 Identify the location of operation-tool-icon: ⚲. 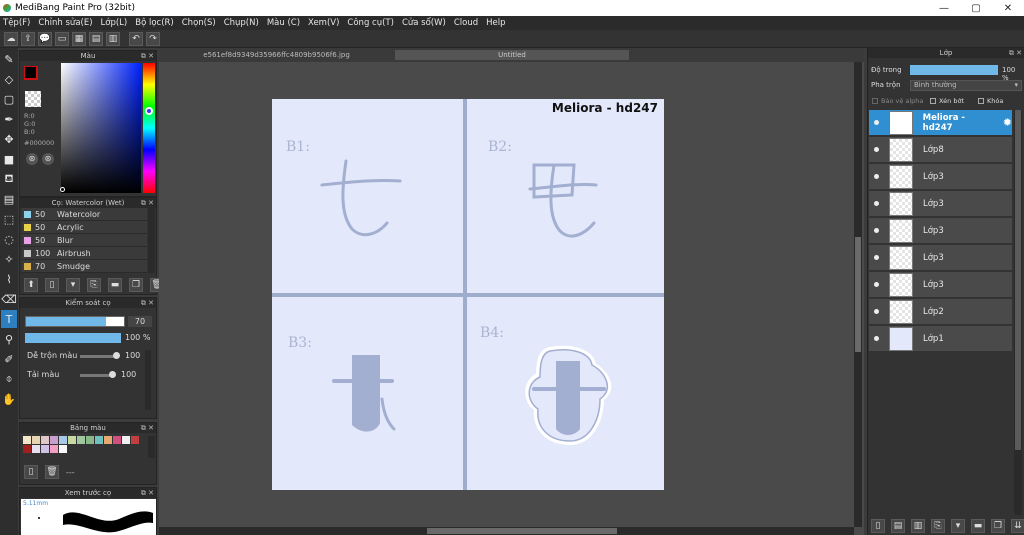
(9, 339).